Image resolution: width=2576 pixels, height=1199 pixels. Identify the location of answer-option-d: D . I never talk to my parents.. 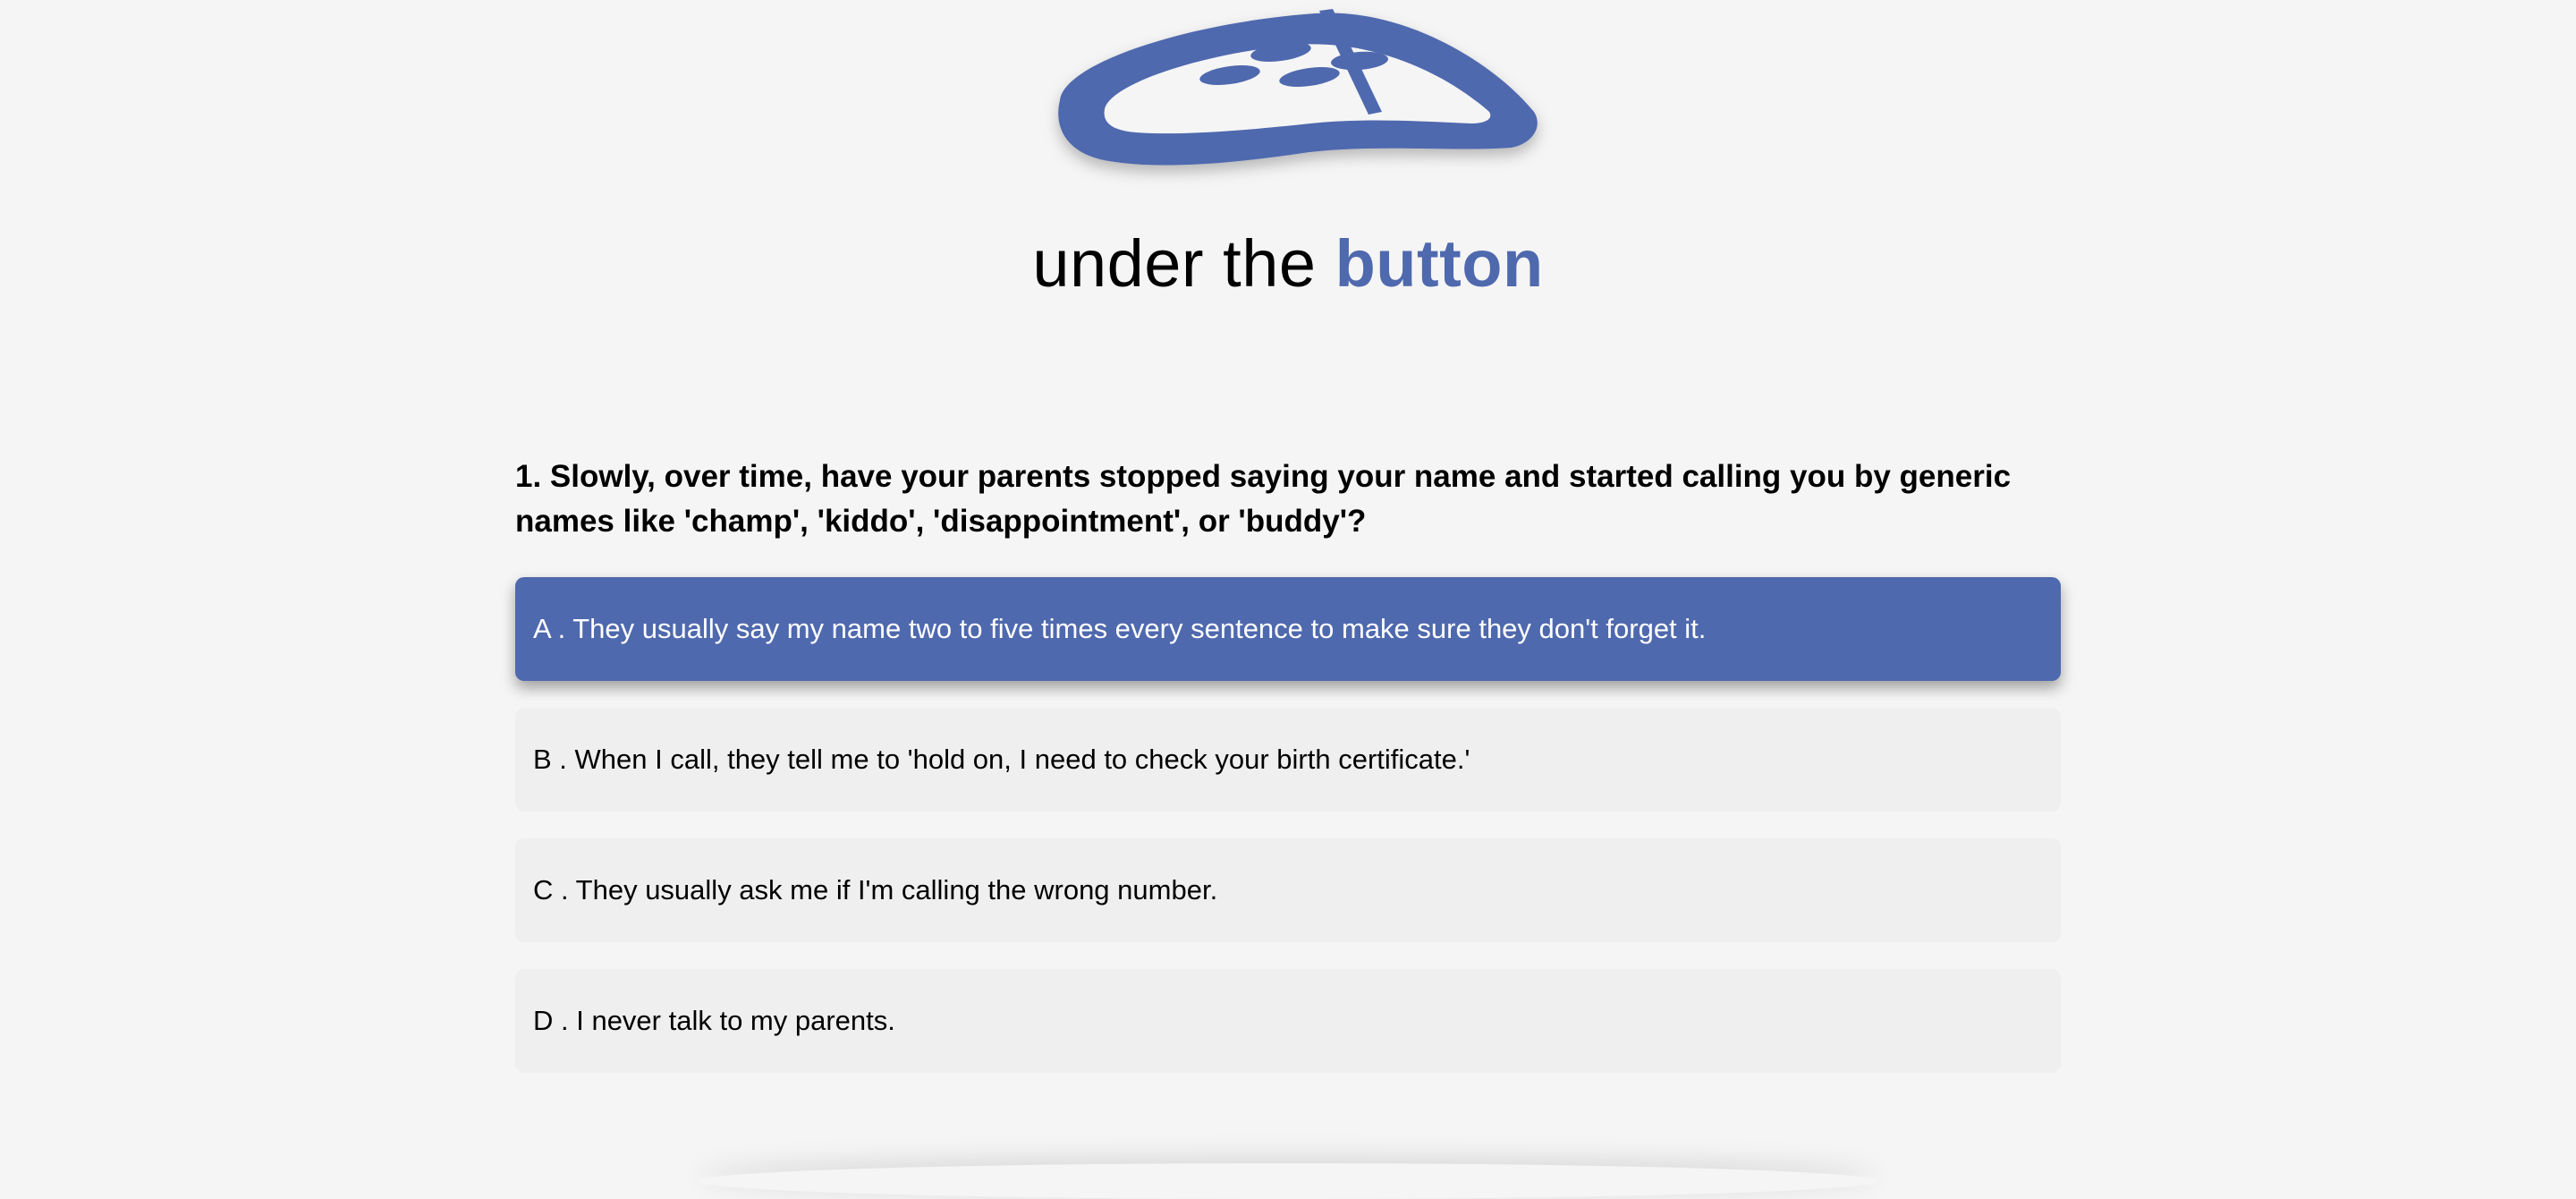
(1288, 1021).